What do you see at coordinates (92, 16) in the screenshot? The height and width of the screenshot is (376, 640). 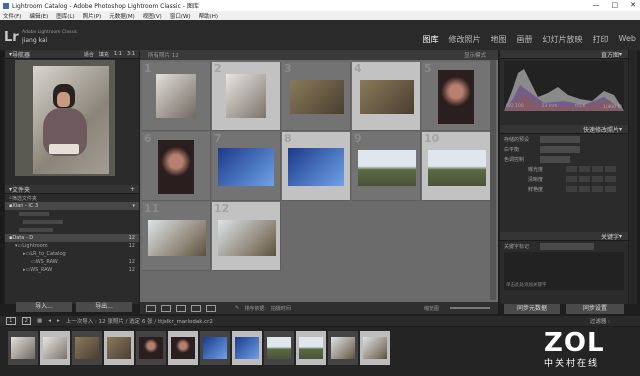 I see `menu-photo: 照片(P)` at bounding box center [92, 16].